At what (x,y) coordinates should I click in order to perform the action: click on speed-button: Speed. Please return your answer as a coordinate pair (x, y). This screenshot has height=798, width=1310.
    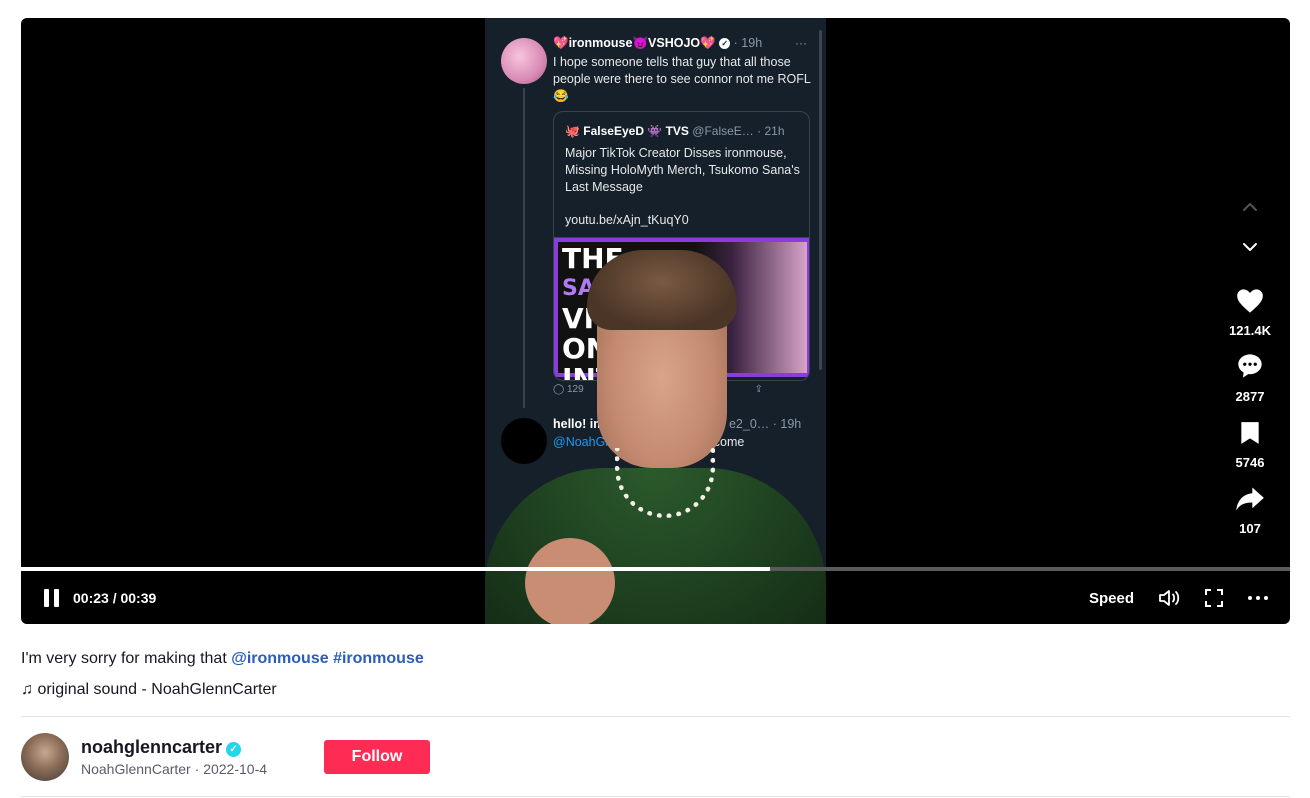
    Looking at the image, I should click on (1111, 598).